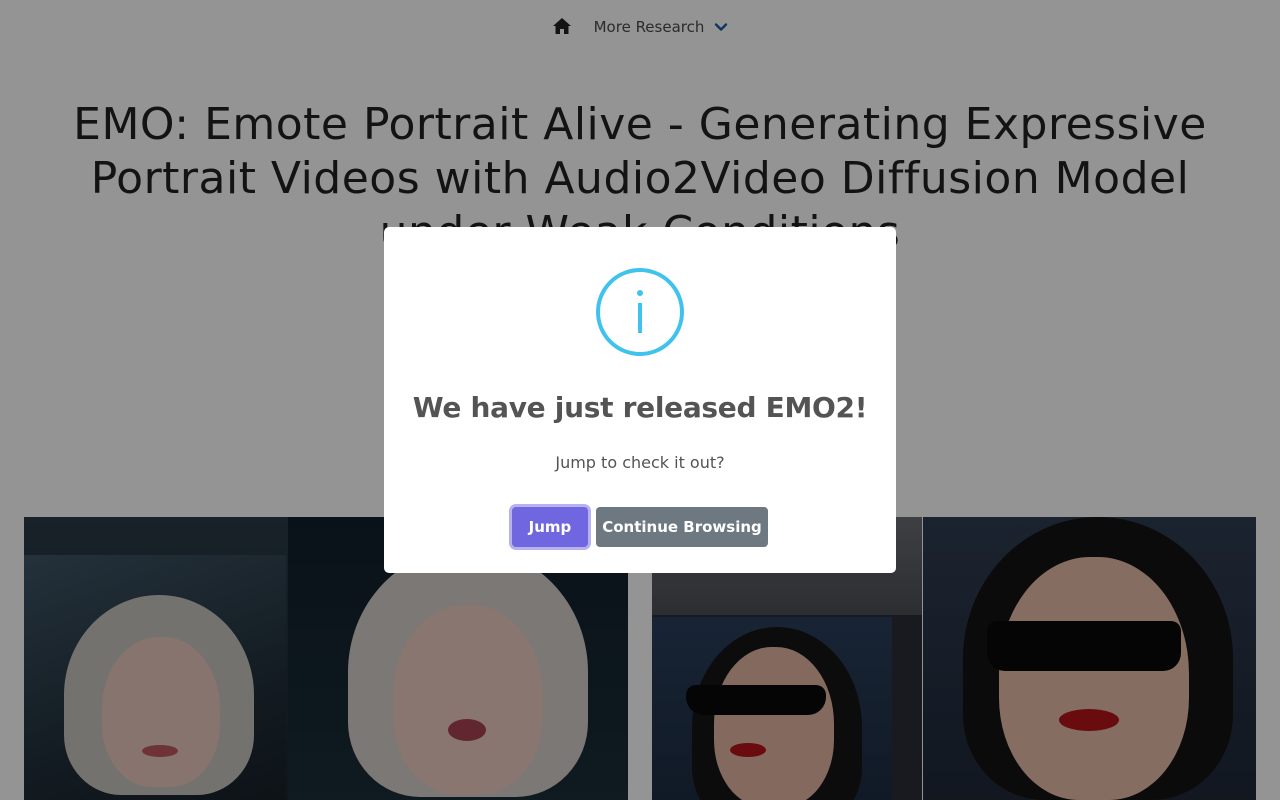 The width and height of the screenshot is (1280, 800). What do you see at coordinates (682, 527) in the screenshot?
I see `continue-browsing-button: Continue Browsing` at bounding box center [682, 527].